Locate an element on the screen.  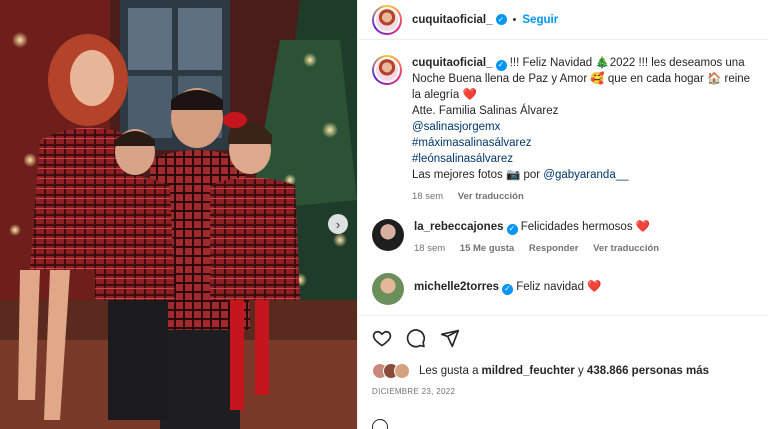
comment-item: michelle2torres ✓ Feliz navidad ❤️ is located at coordinates (563, 281).